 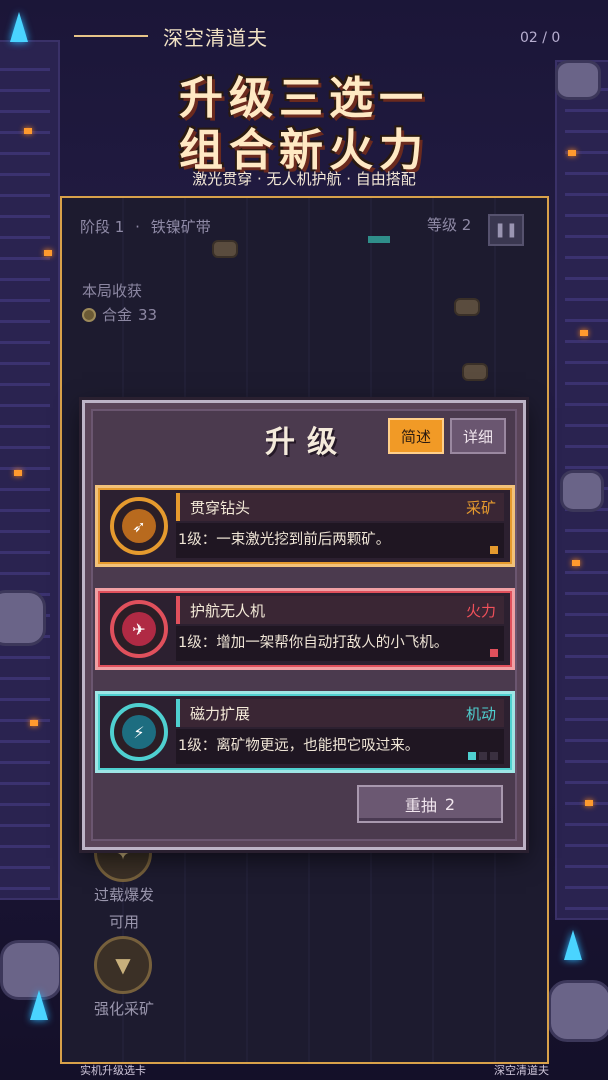 I want to click on stage-indicator: 阶段 1 · 铁镍矿带, so click(x=145, y=226).